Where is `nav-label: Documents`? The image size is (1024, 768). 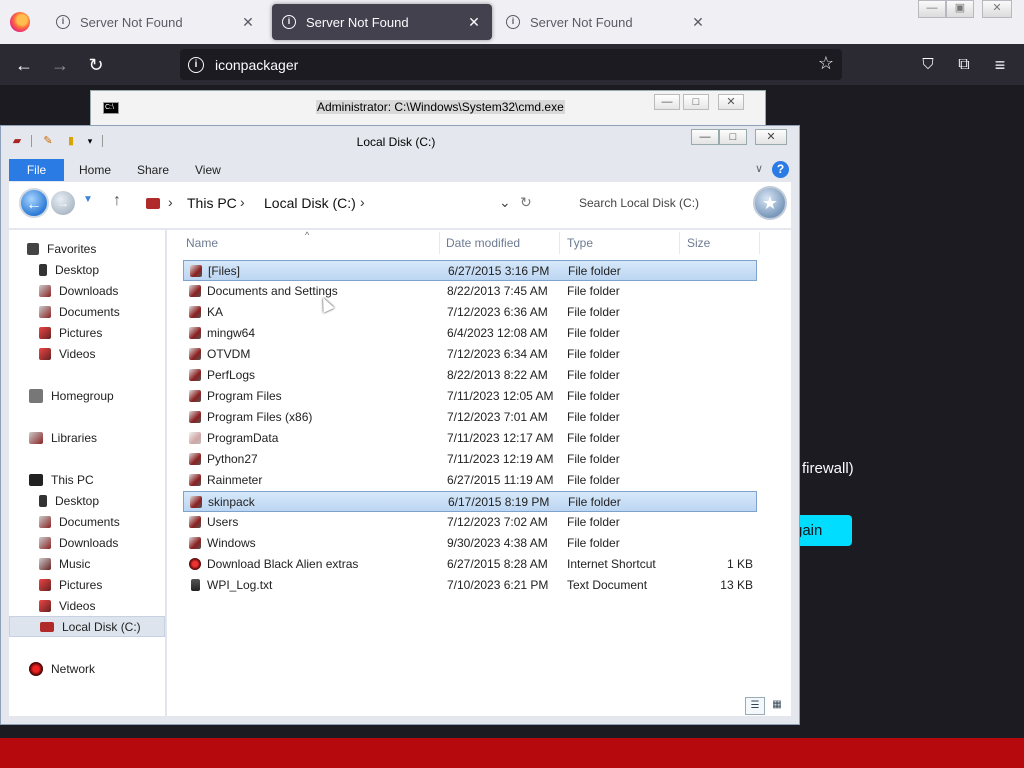 nav-label: Documents is located at coordinates (89, 311).